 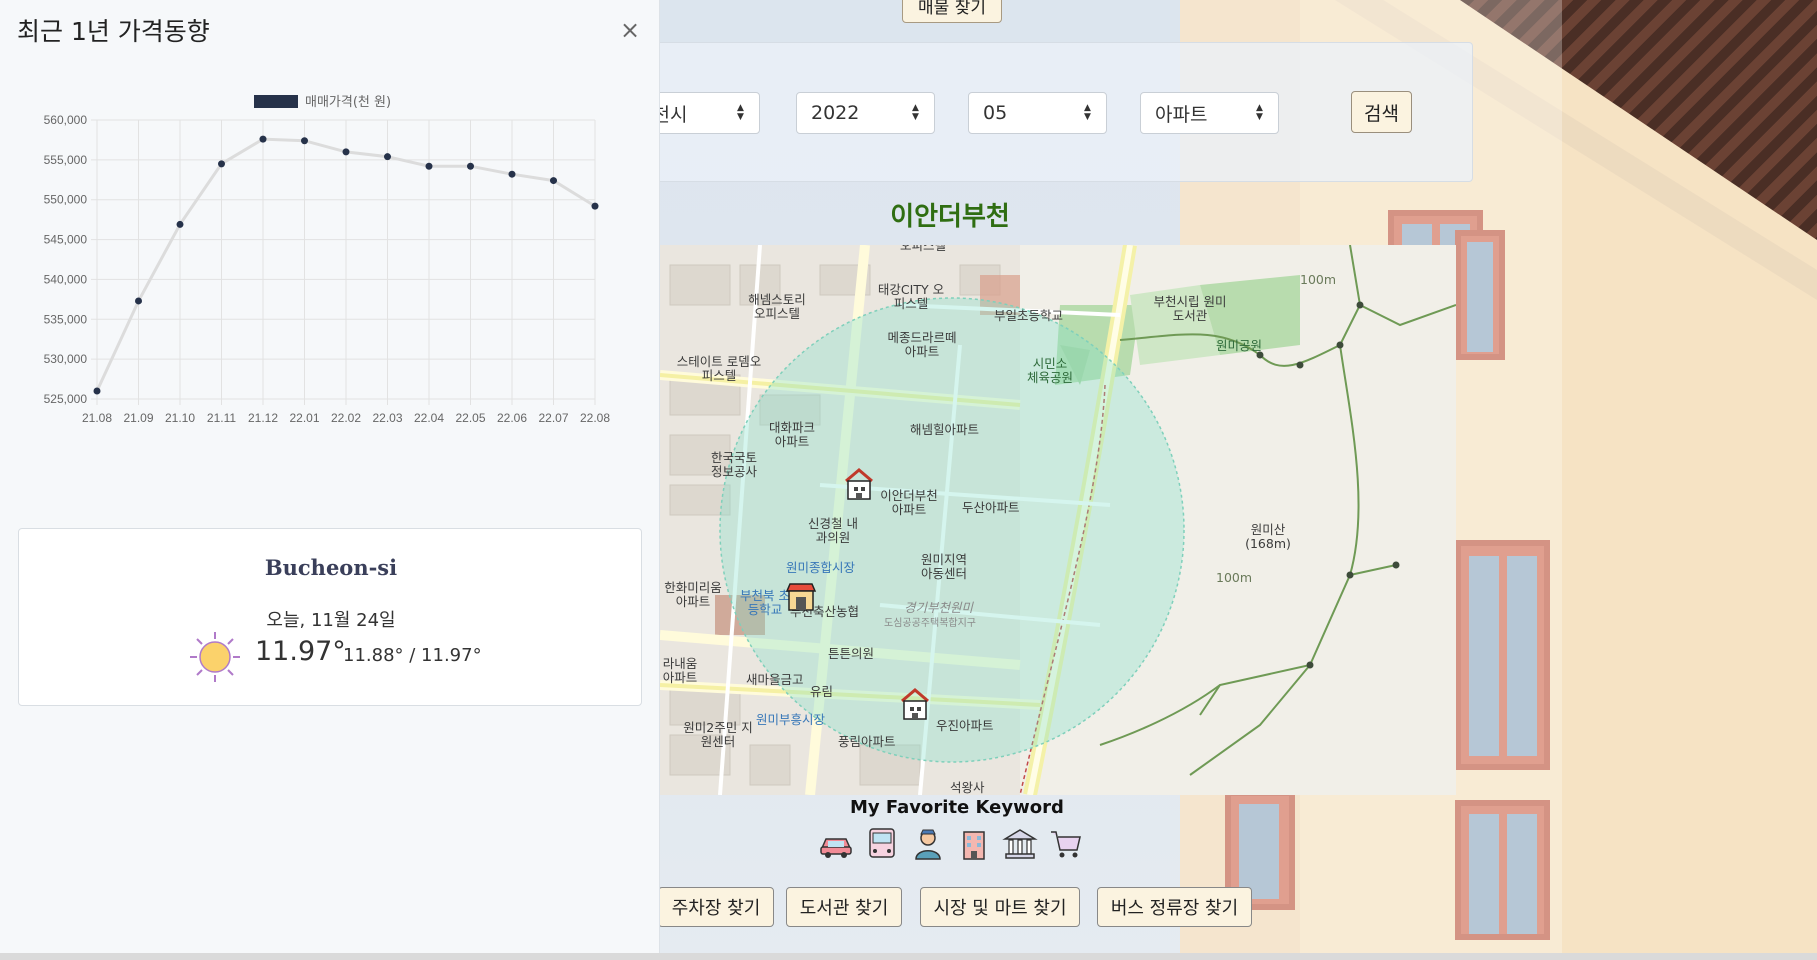 What do you see at coordinates (180, 418) in the screenshot?
I see `x-tick-label: 21.10` at bounding box center [180, 418].